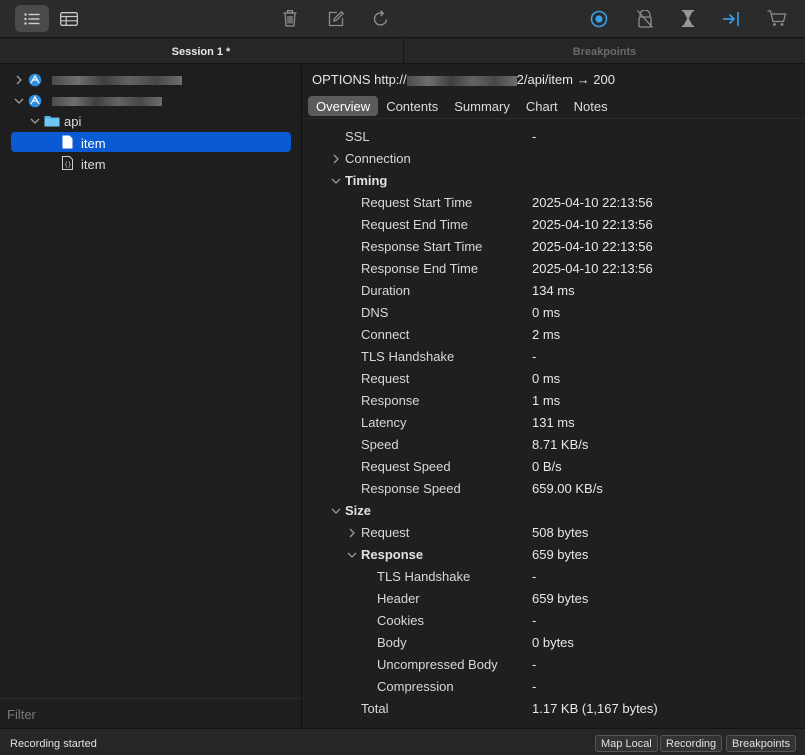 The height and width of the screenshot is (755, 805). Describe the element at coordinates (546, 334) in the screenshot. I see `row-value: 2 ms` at that location.